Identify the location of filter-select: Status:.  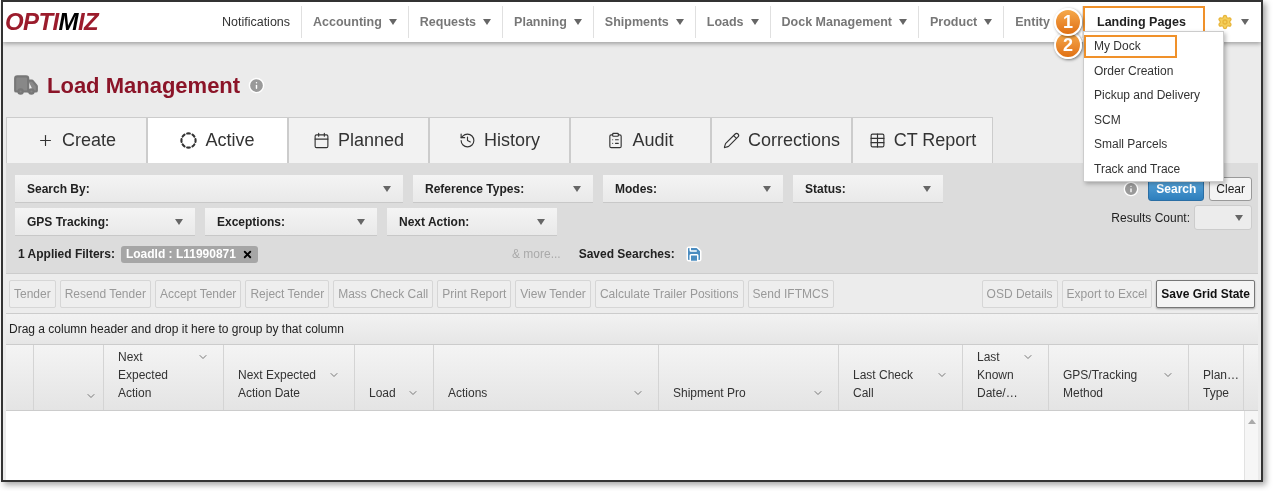
(868, 189).